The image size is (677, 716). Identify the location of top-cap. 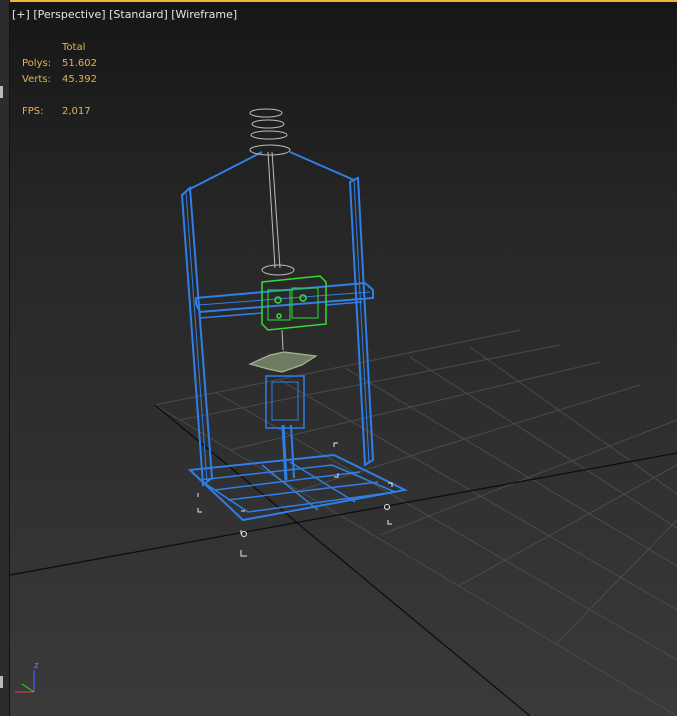
(266, 113).